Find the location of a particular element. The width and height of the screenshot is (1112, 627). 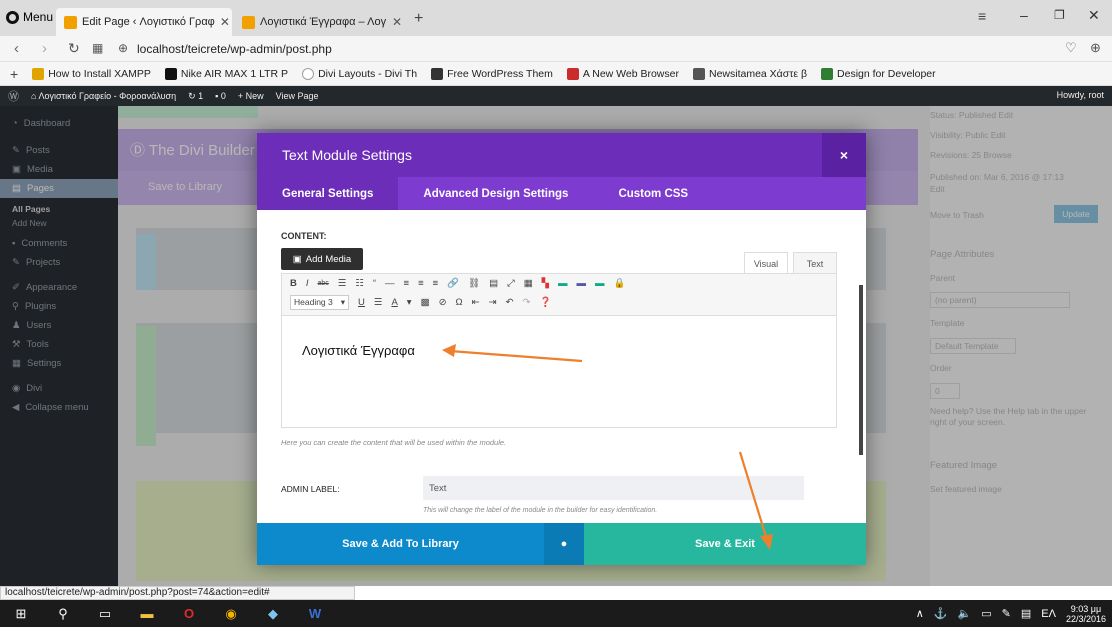

notifications-icon: ▤ is located at coordinates (1026, 613).